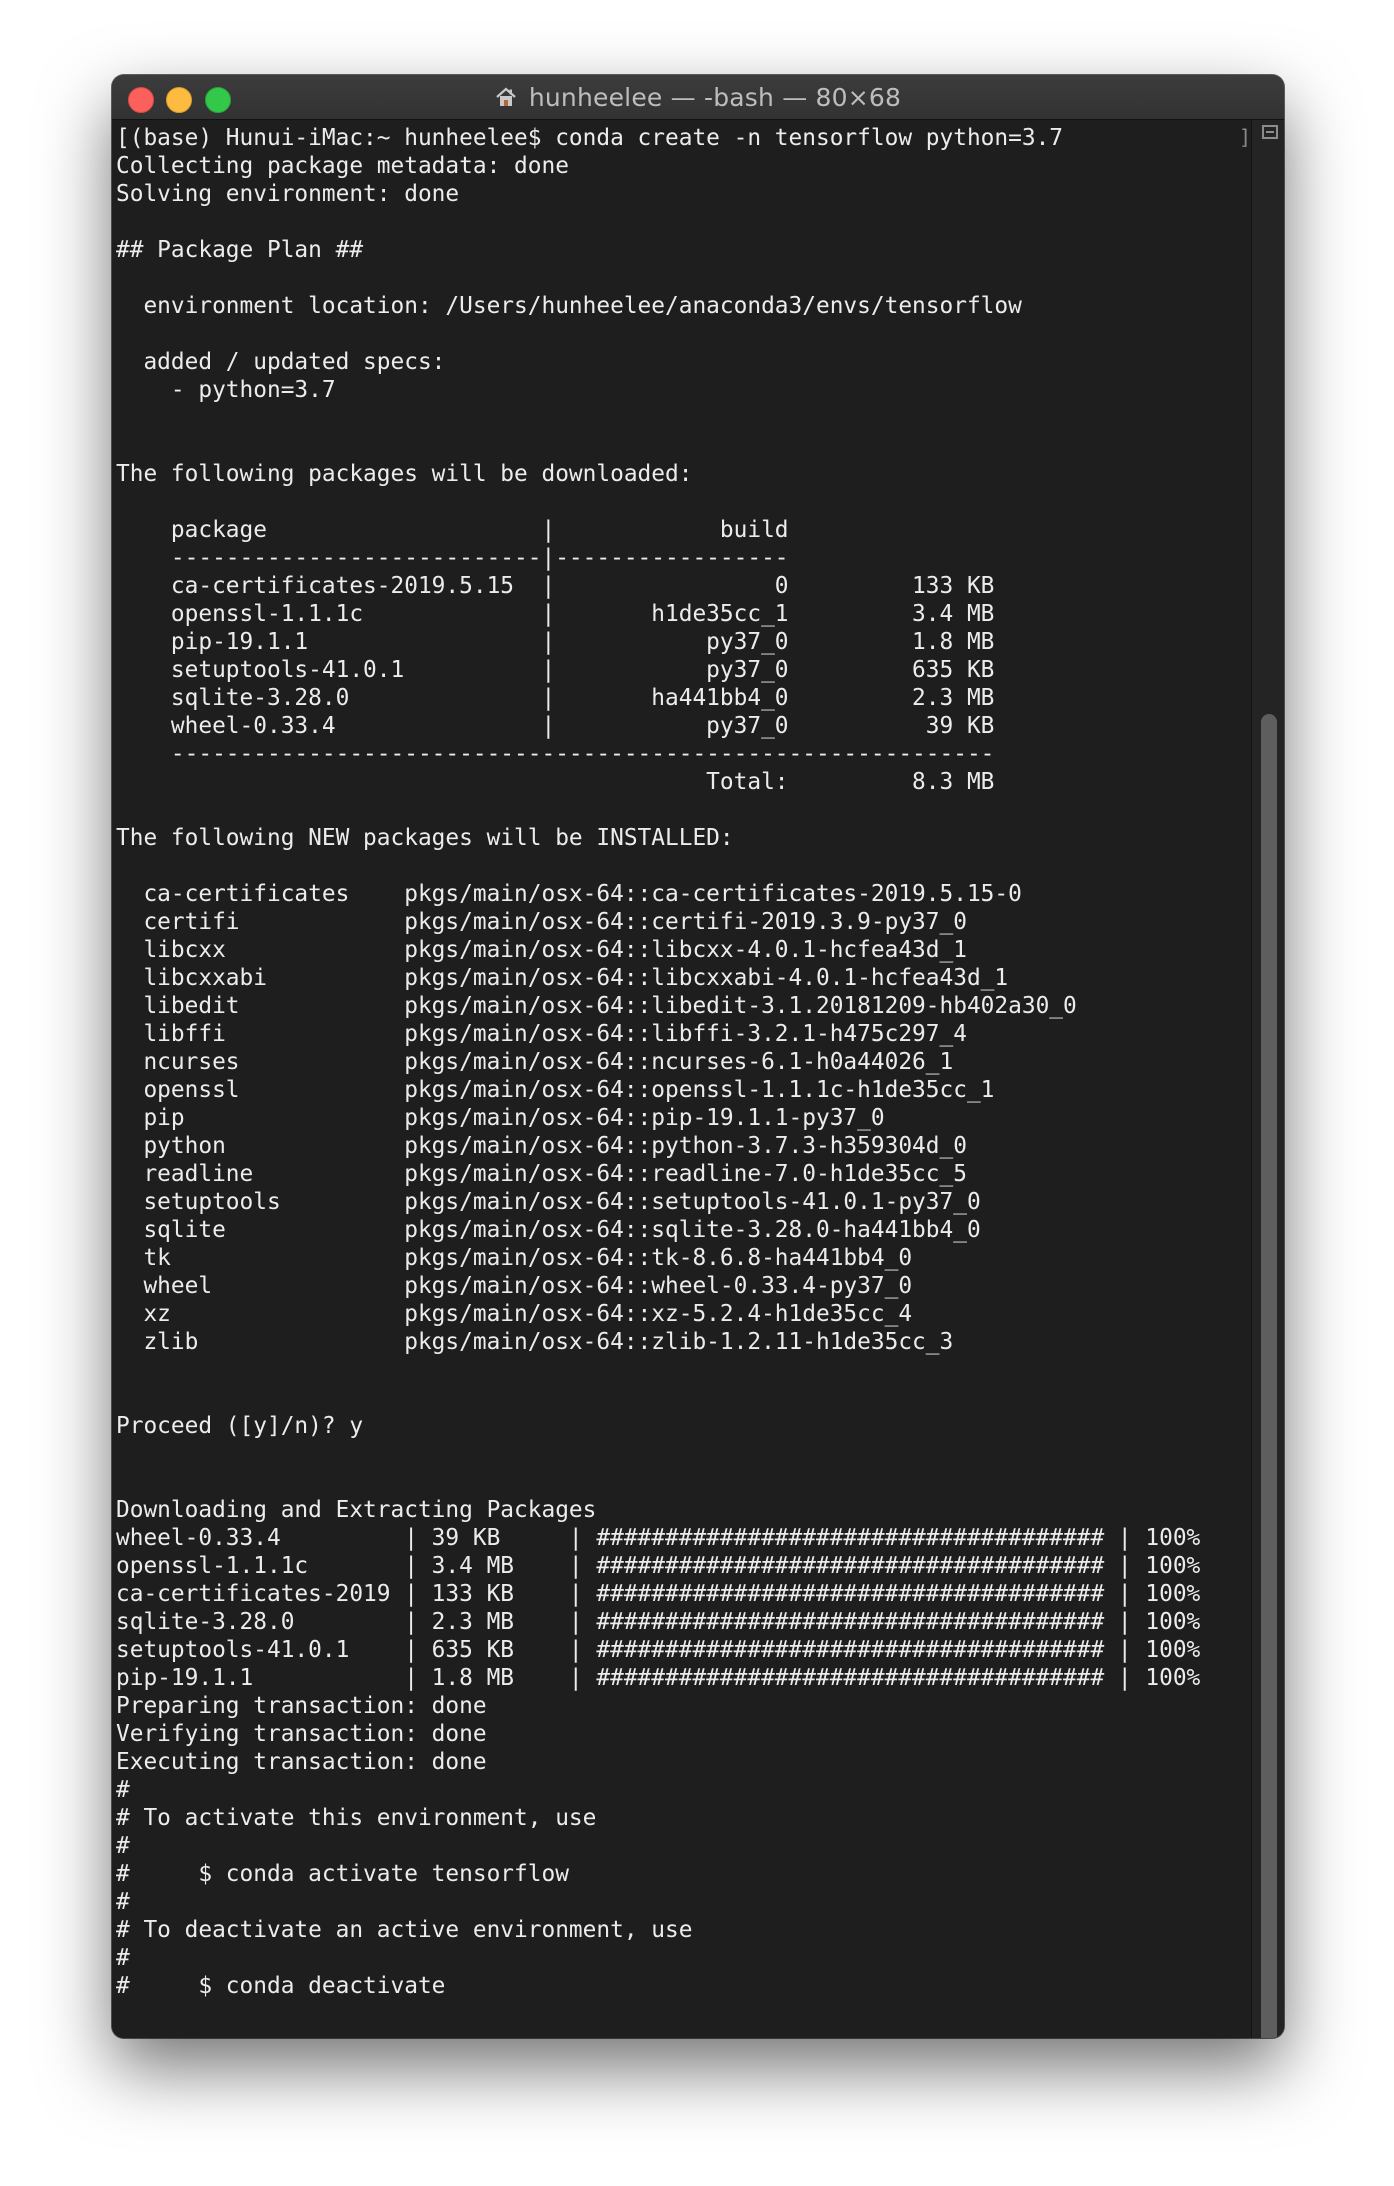 The width and height of the screenshot is (1394, 2186). I want to click on scrollbar-thumb, so click(1269, 1376).